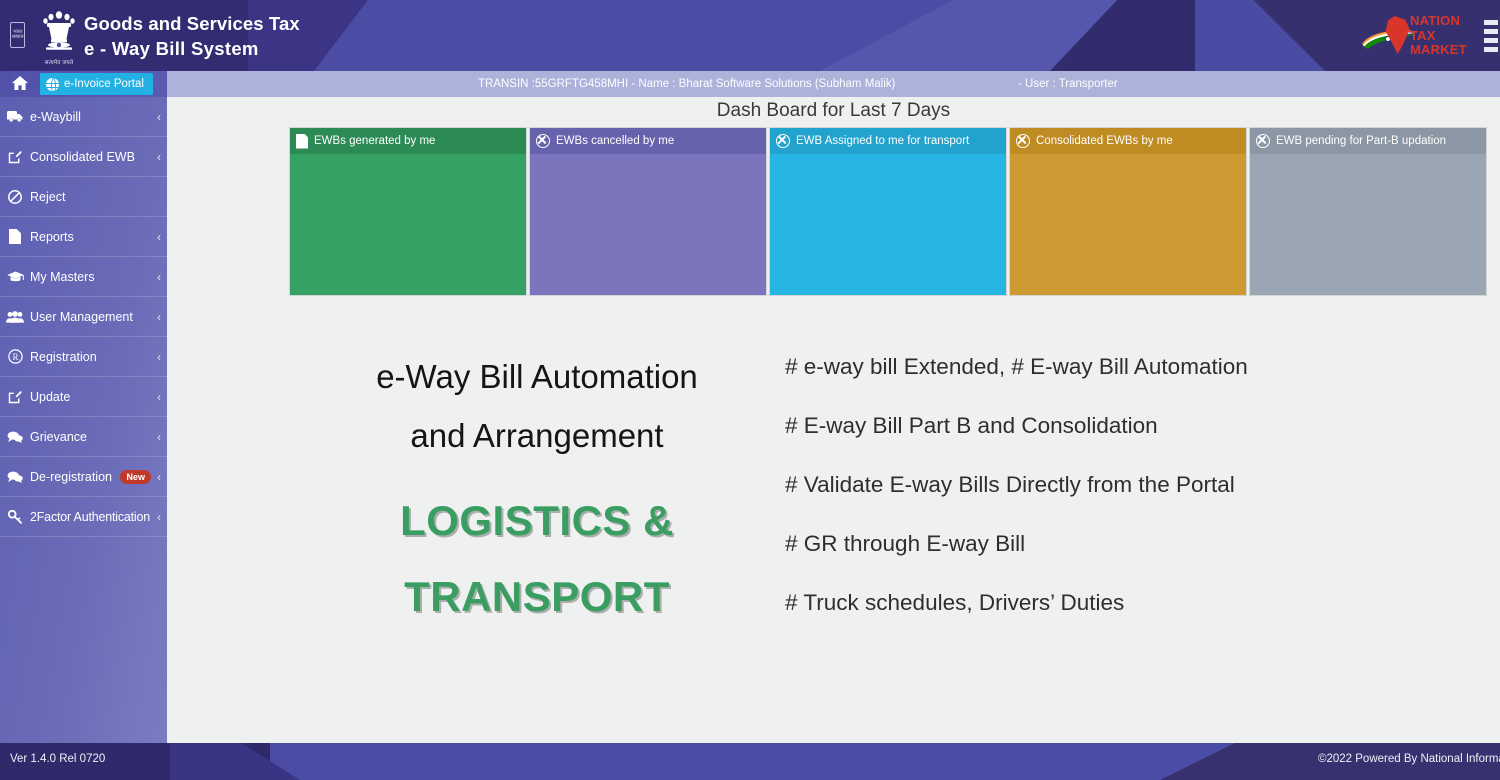 This screenshot has height=780, width=1500. What do you see at coordinates (83, 317) in the screenshot?
I see `sidebar-item-user-management: User Management ‹` at bounding box center [83, 317].